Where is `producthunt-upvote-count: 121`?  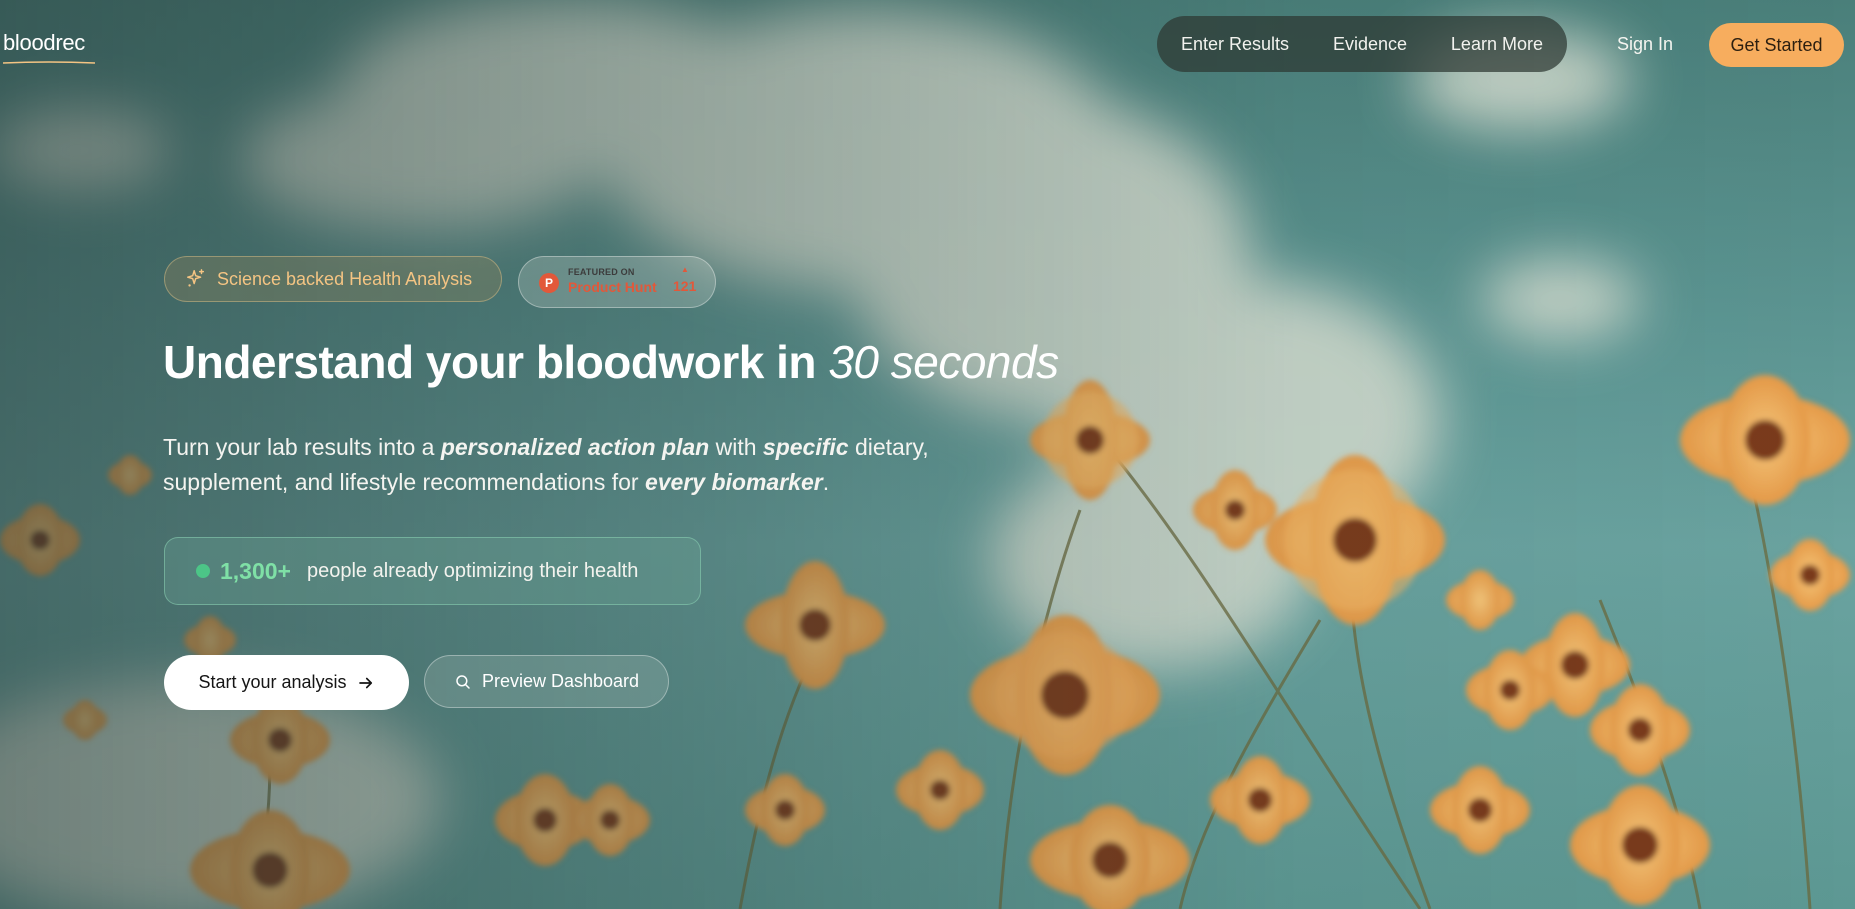 producthunt-upvote-count: 121 is located at coordinates (685, 286).